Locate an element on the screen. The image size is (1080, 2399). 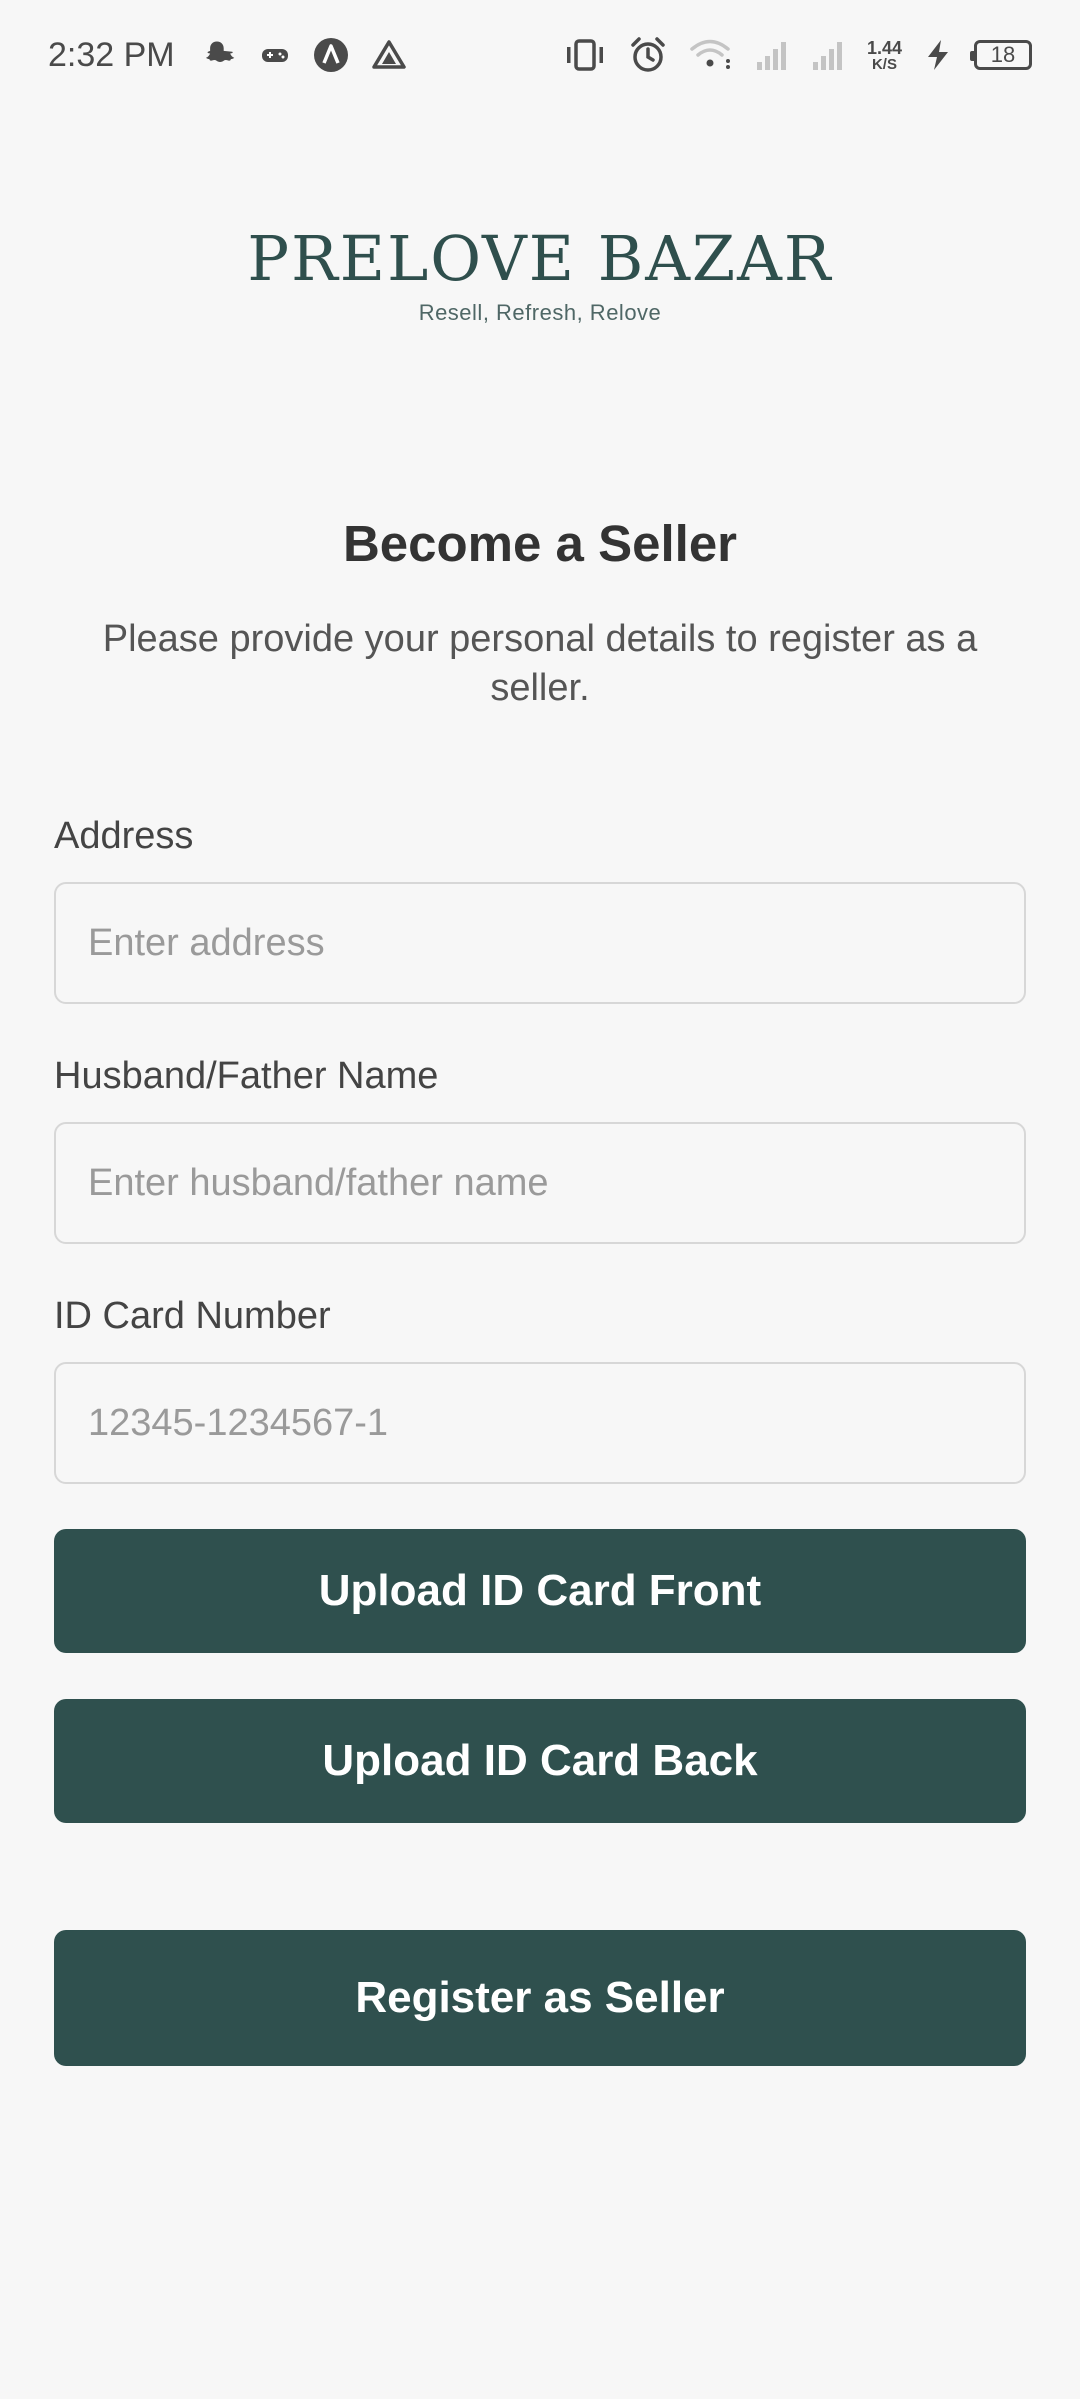
status-time: 2:32 PM is located at coordinates (111, 54).